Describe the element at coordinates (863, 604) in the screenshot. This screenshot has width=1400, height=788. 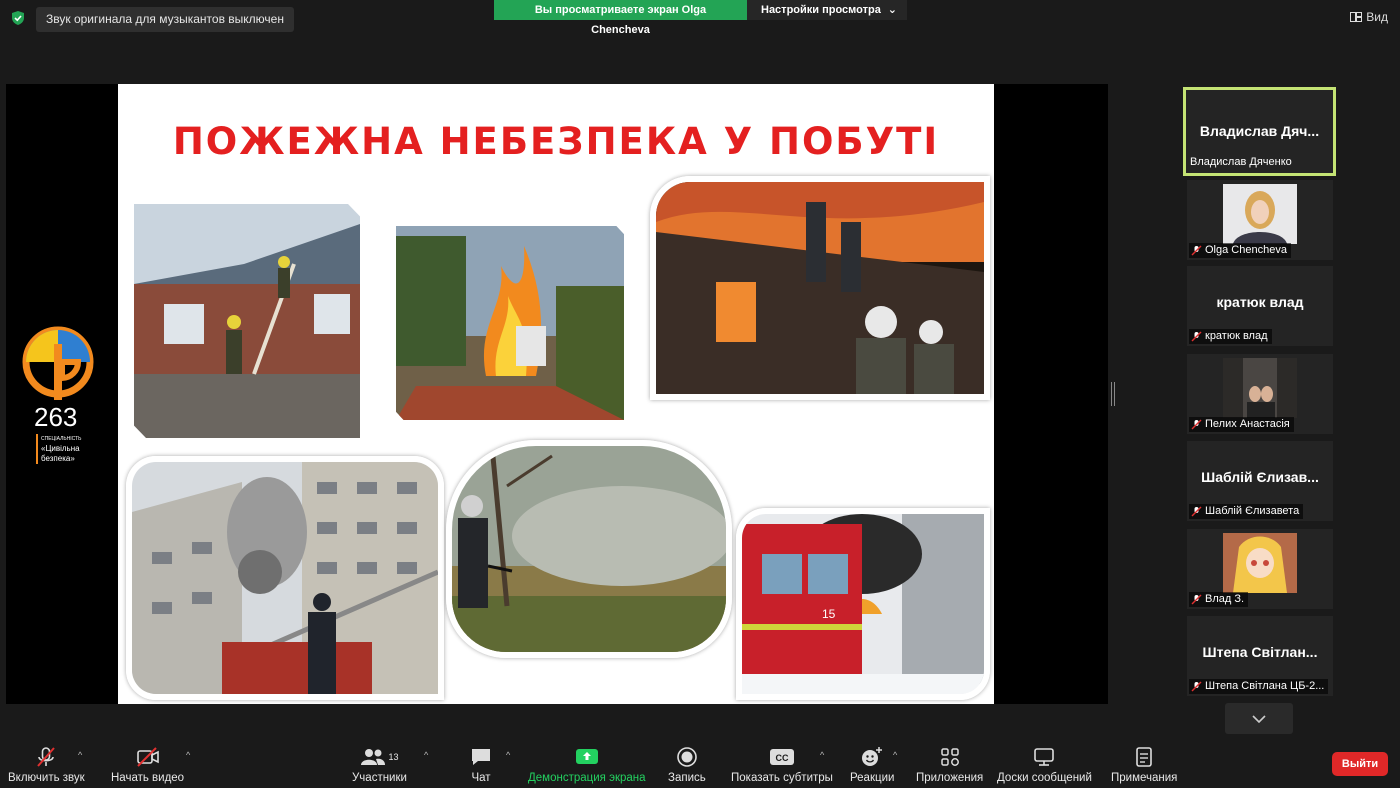
I see `photo-fire-truck: 15` at that location.